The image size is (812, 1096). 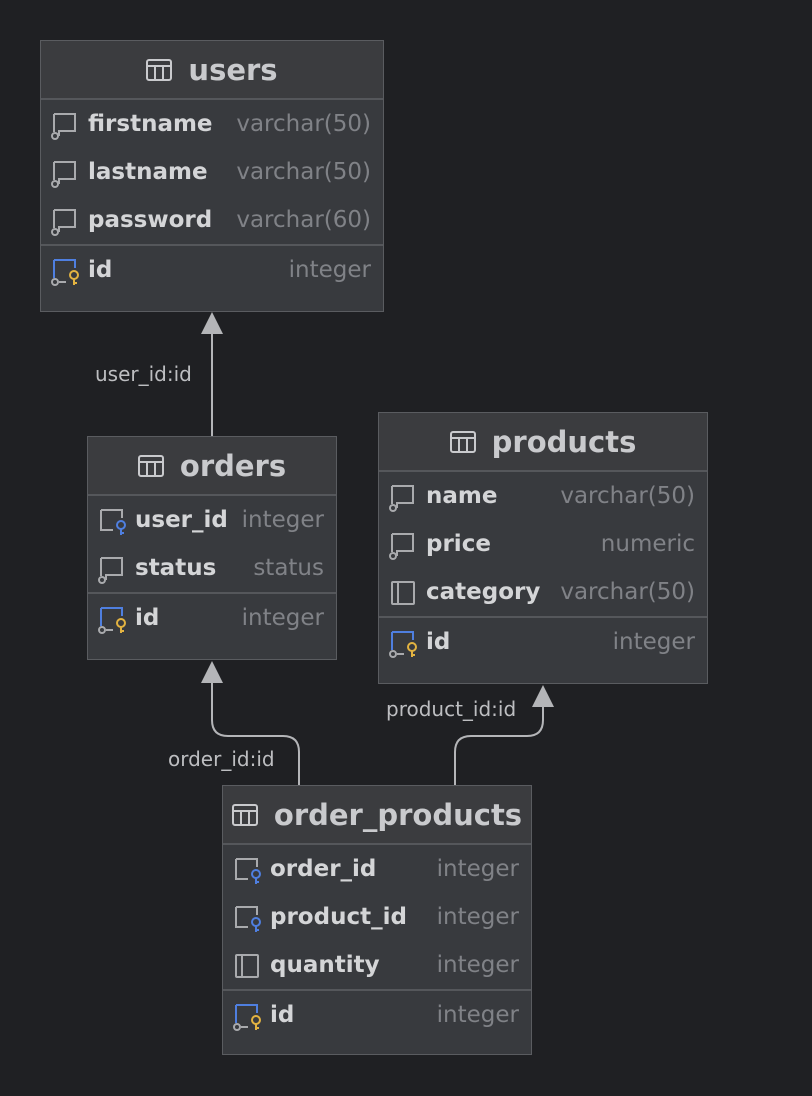 I want to click on table-title: users, so click(x=233, y=69).